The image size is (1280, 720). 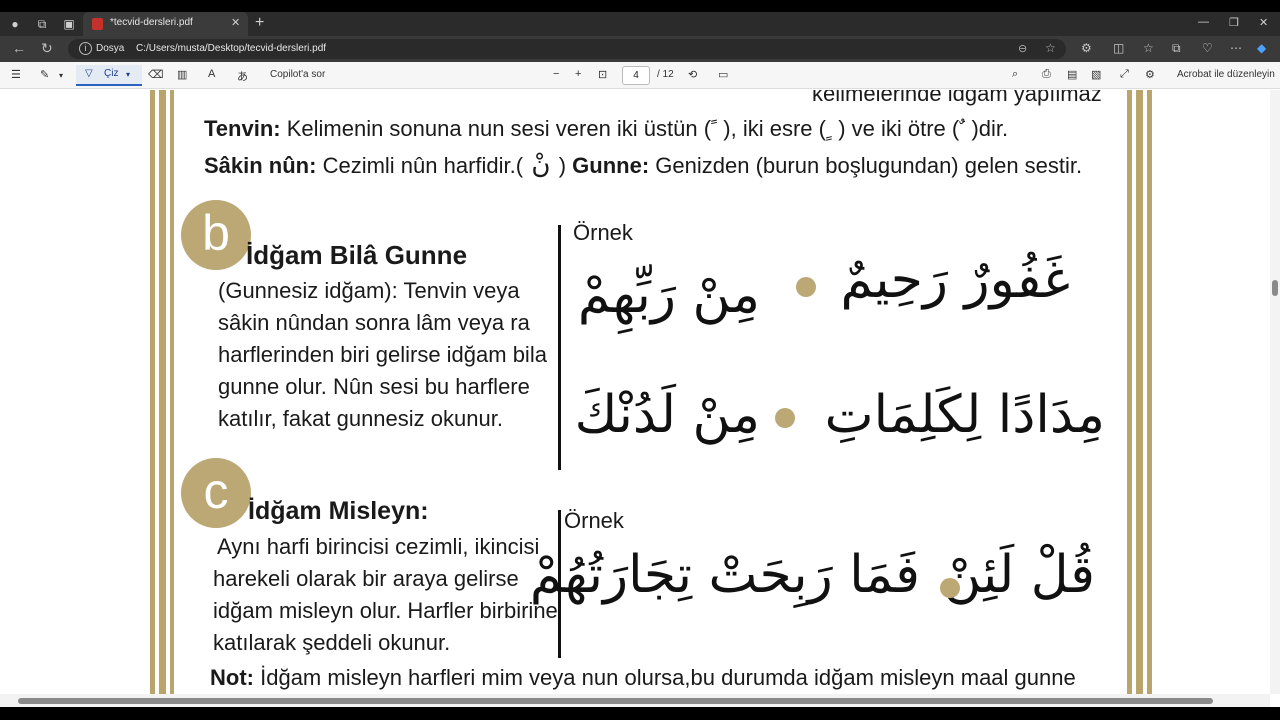 I want to click on section-b-line: (Gunnesiz idğam): Tenvin veya, so click(x=369, y=290).